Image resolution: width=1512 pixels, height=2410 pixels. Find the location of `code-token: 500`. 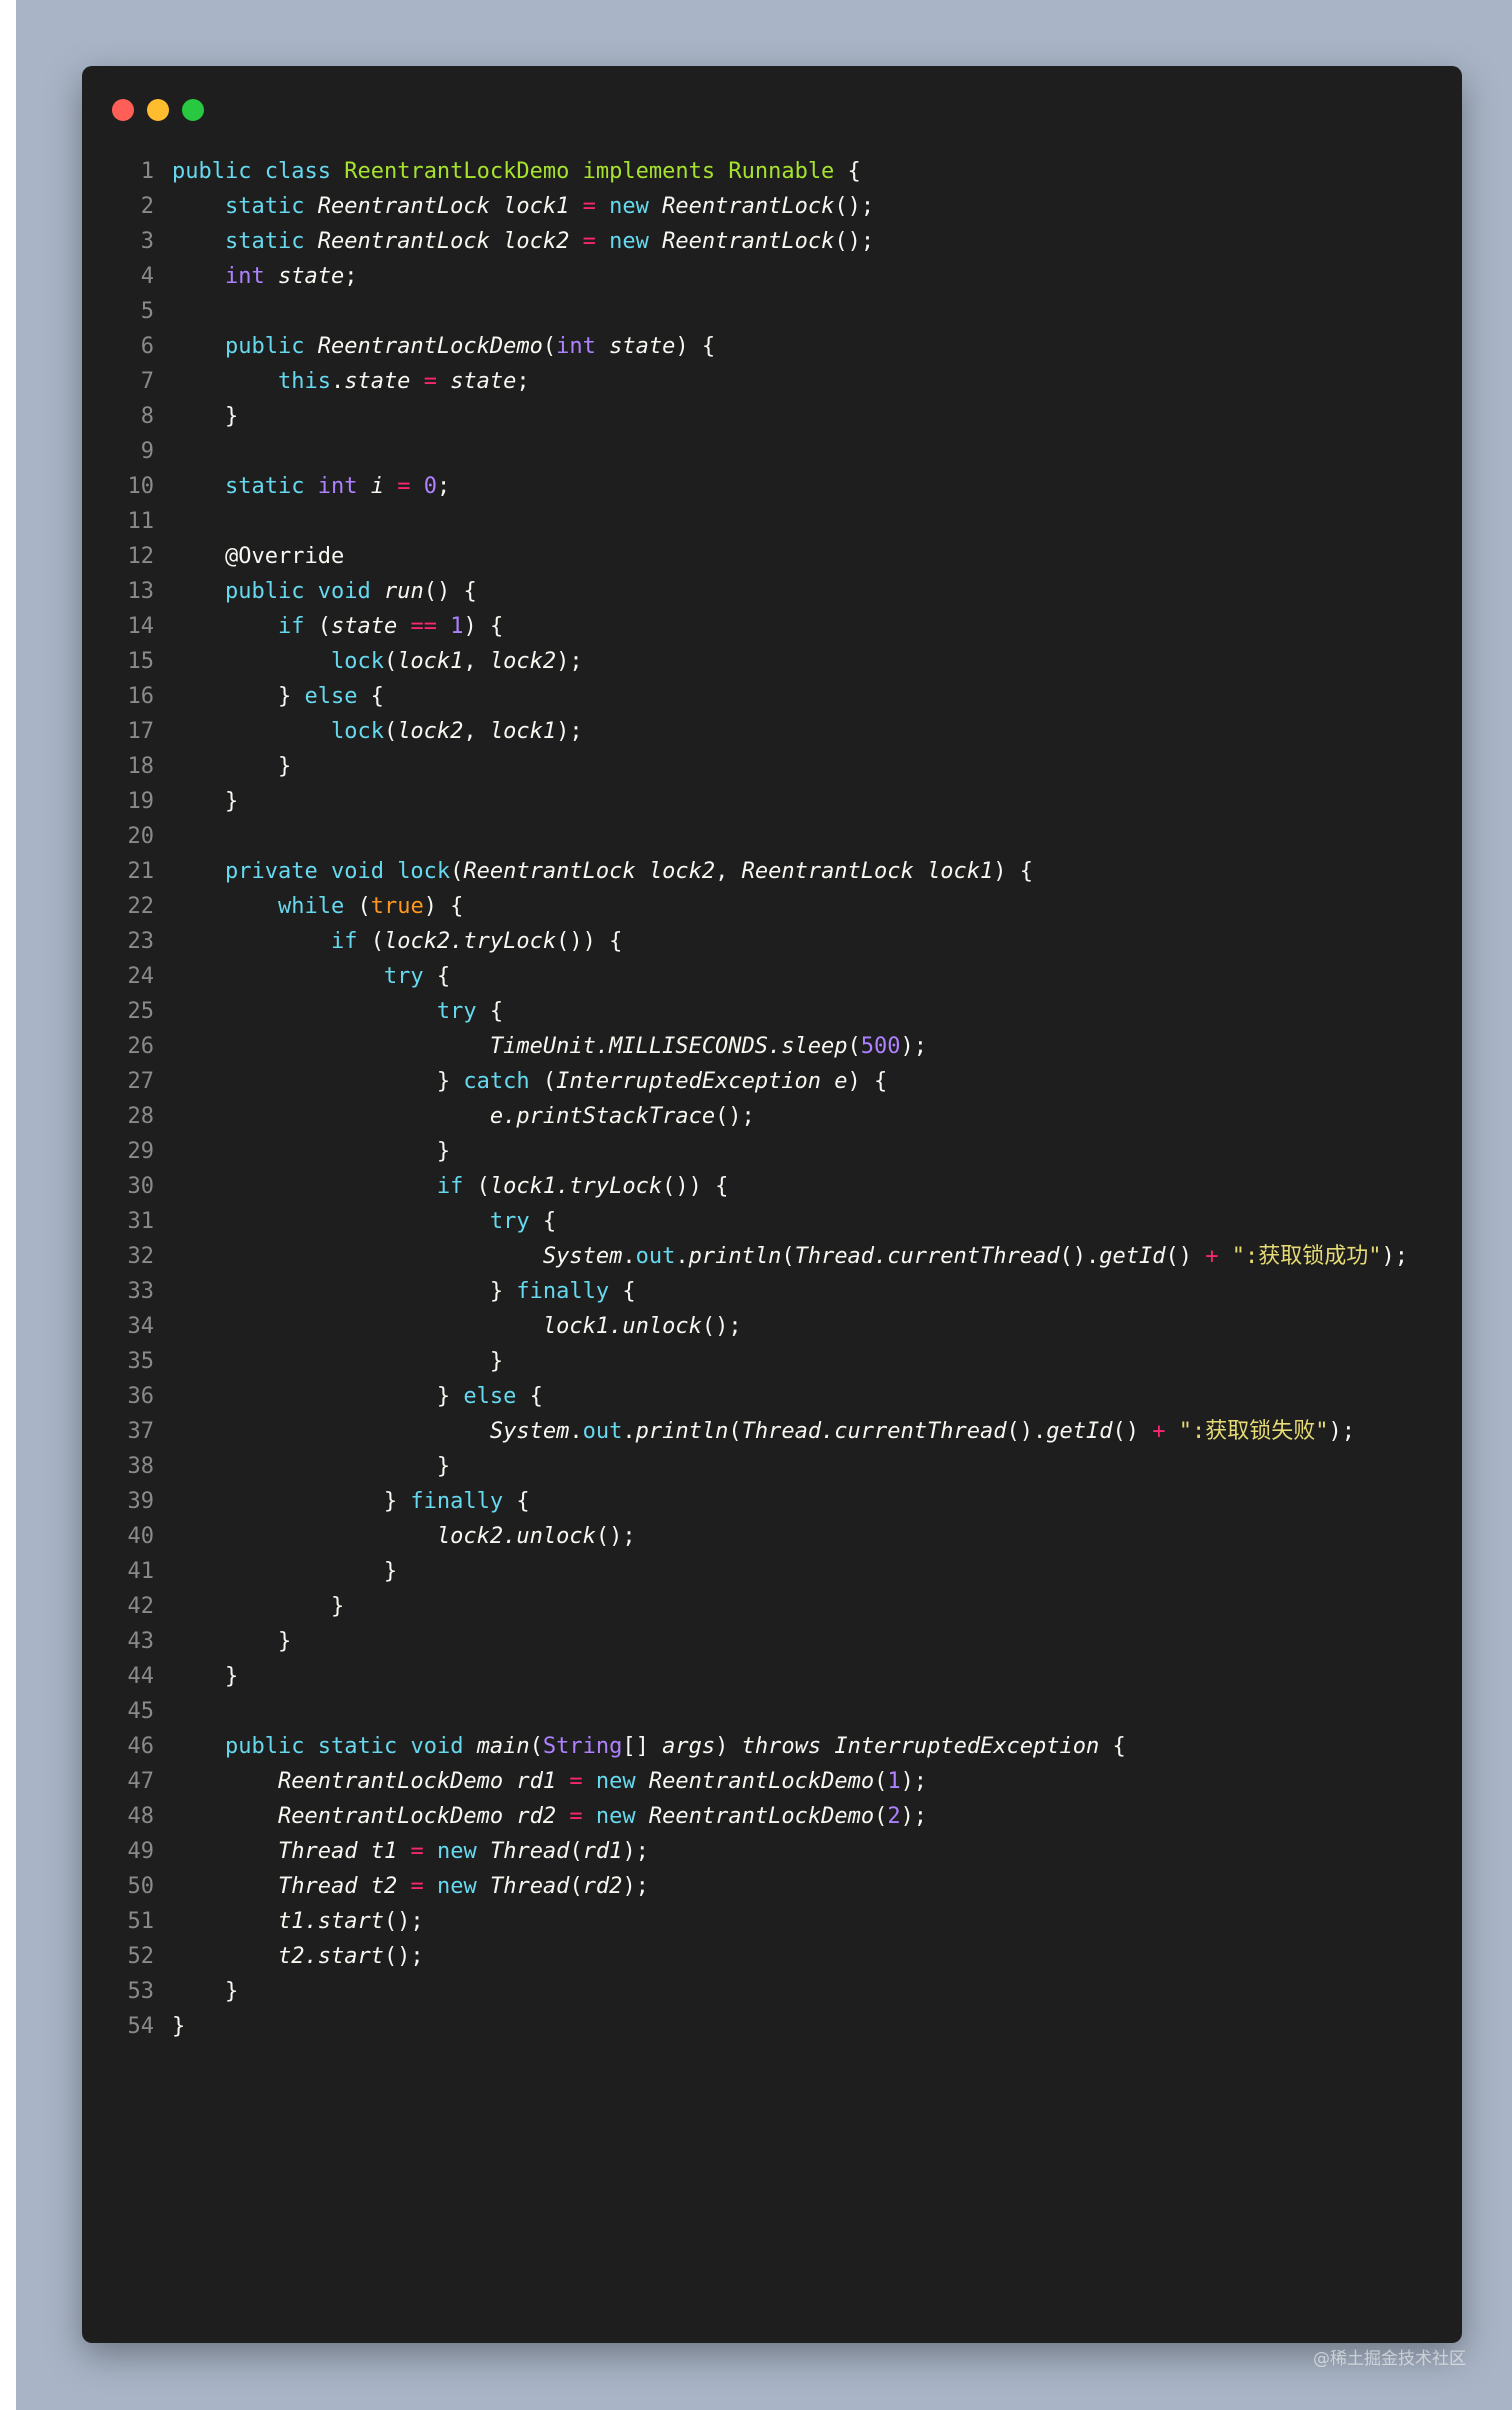

code-token: 500 is located at coordinates (880, 1046).